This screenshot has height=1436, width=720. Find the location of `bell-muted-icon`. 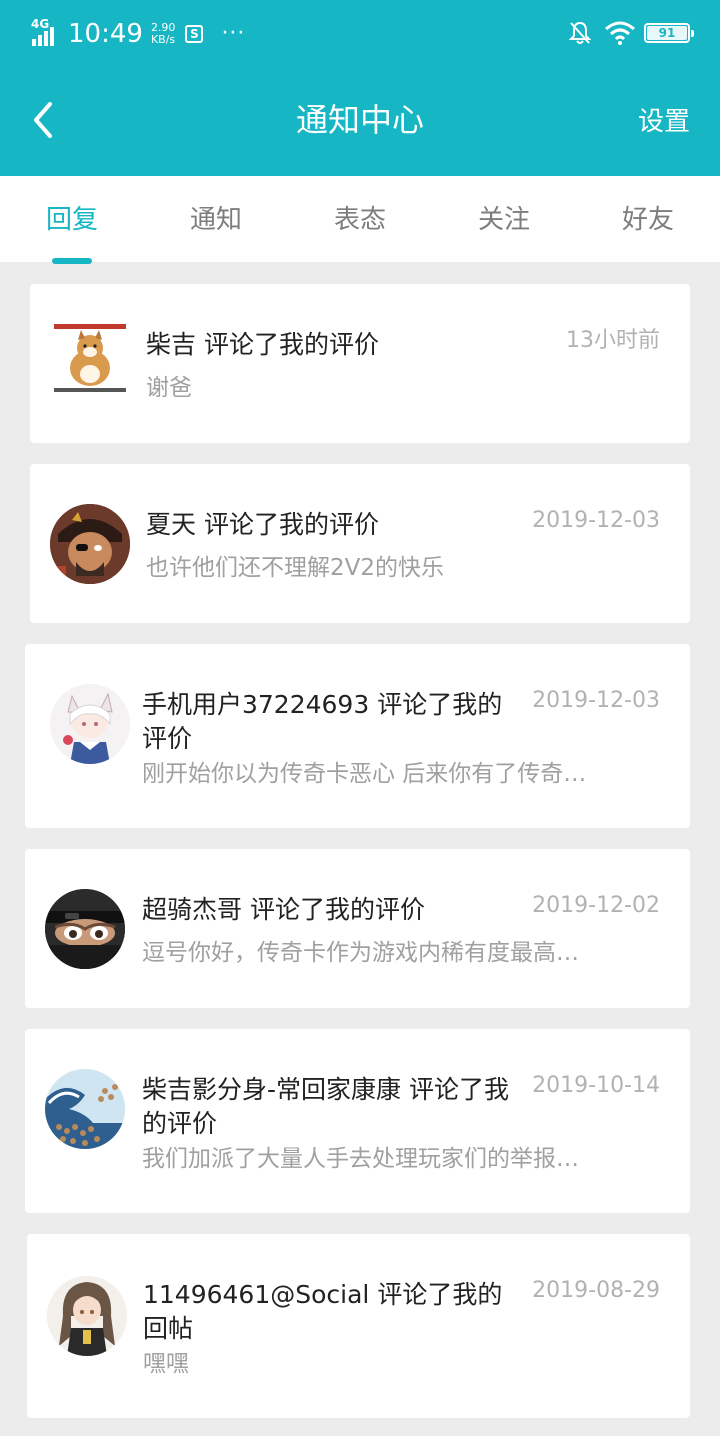

bell-muted-icon is located at coordinates (580, 32).